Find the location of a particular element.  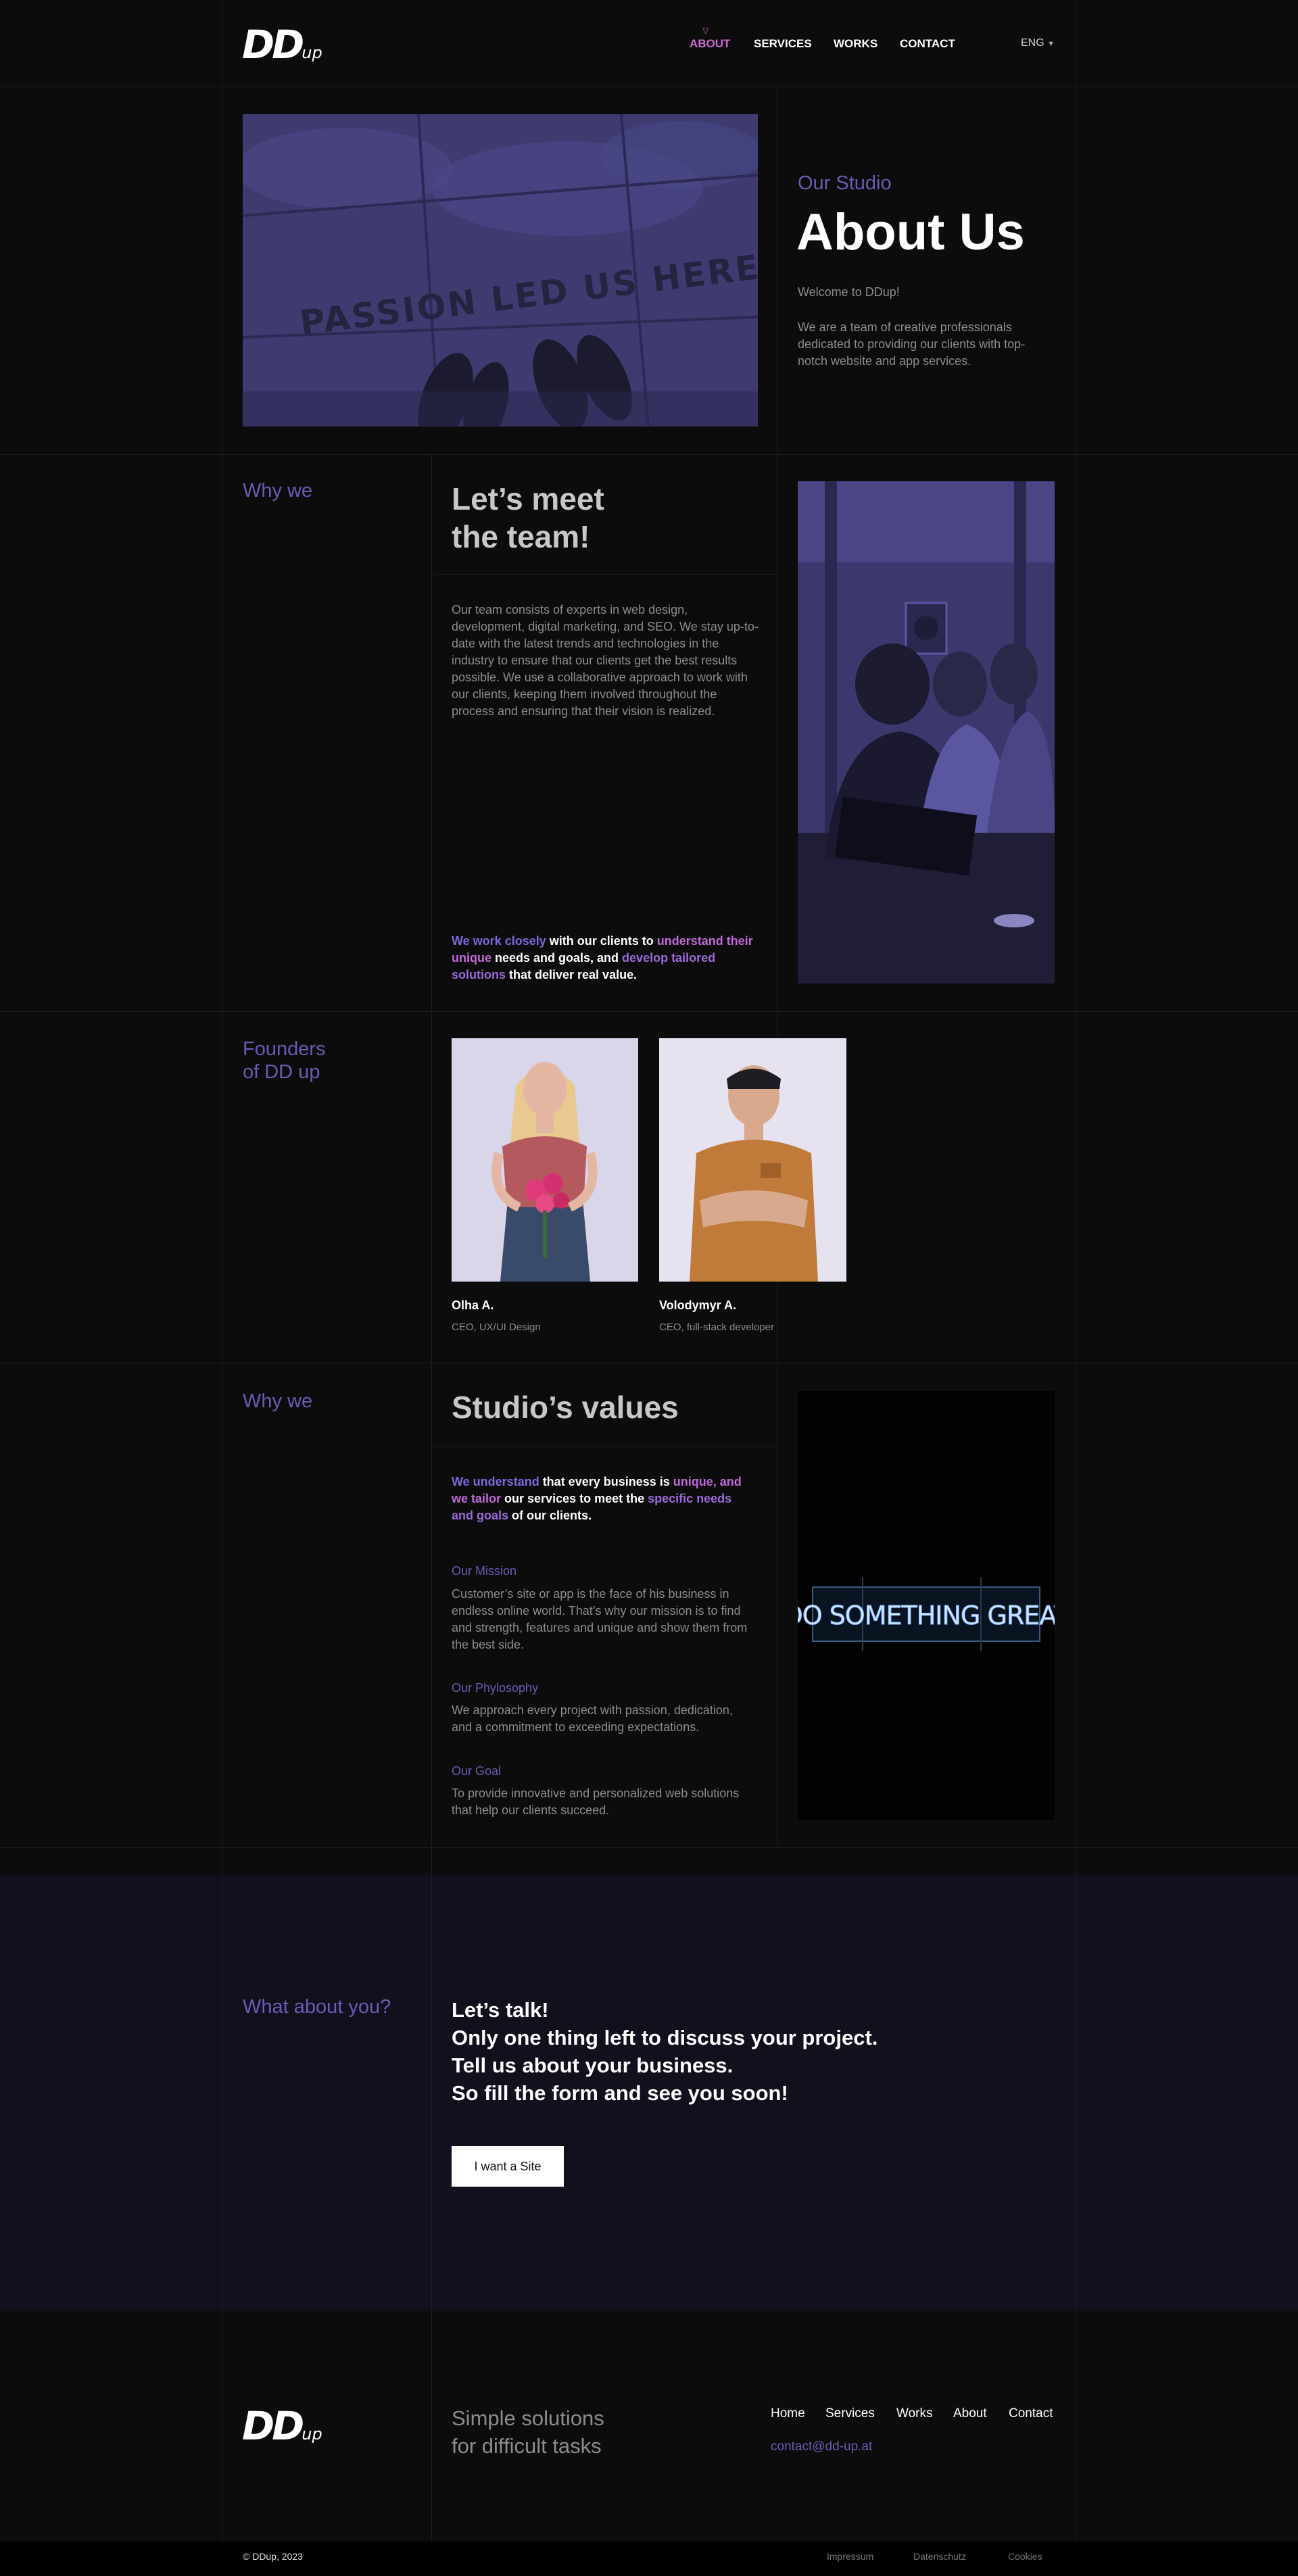

active-indicator-icon: ▽ is located at coordinates (705, 31).